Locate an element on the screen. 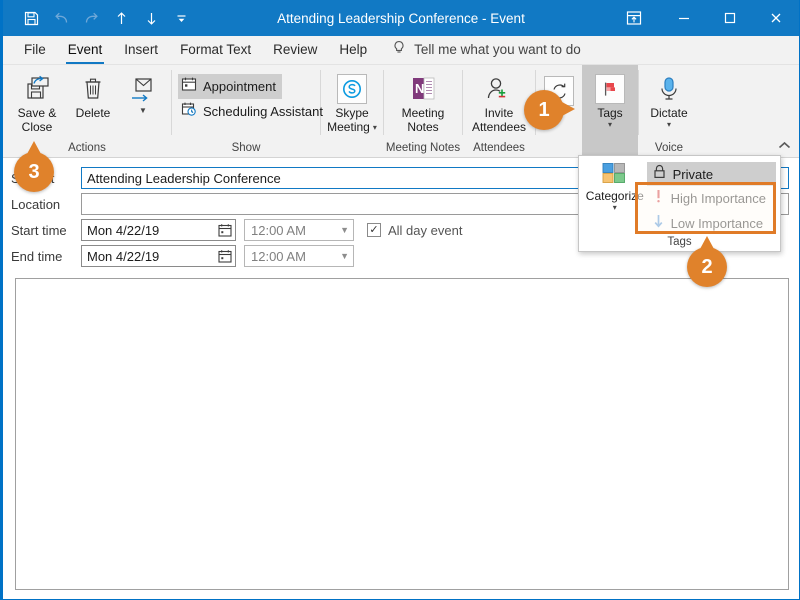 The height and width of the screenshot is (600, 800). callout-badge-2: 2 is located at coordinates (707, 261).